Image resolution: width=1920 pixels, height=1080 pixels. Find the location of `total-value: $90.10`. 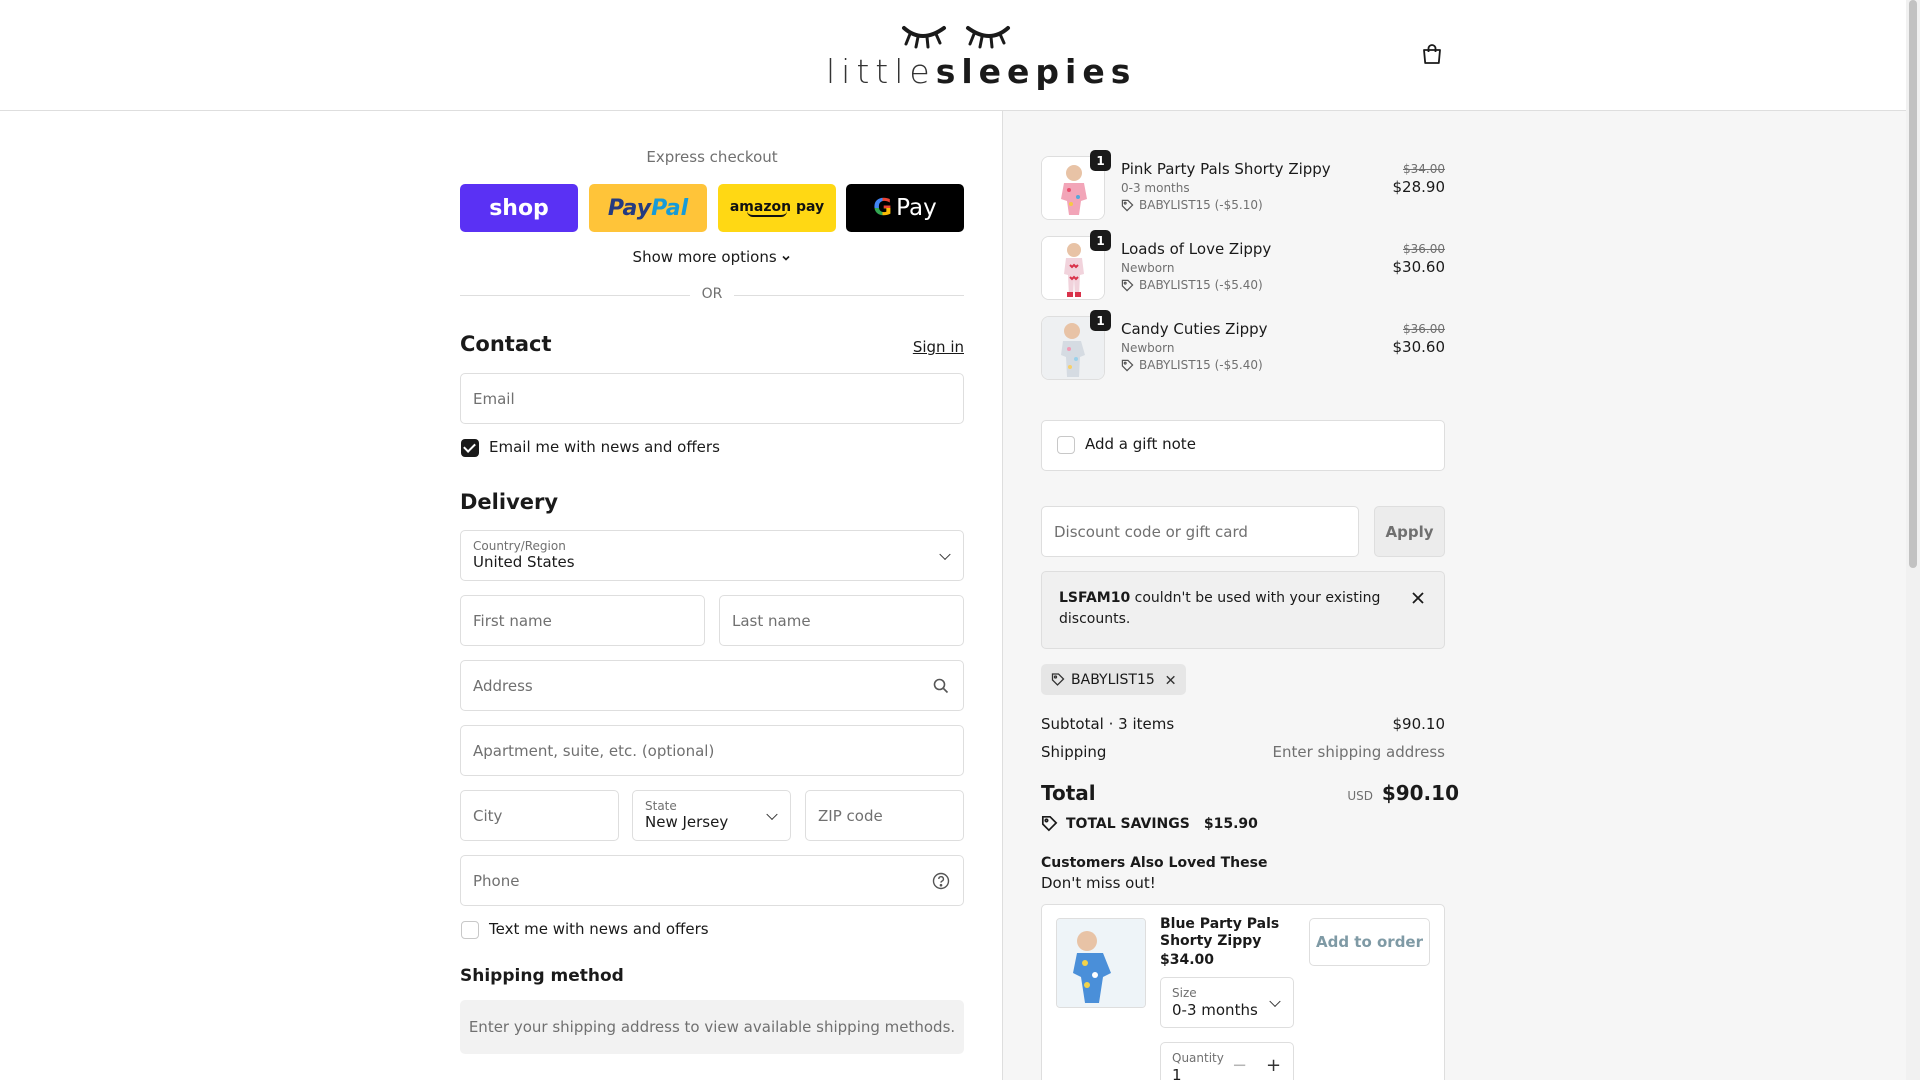

total-value: $90.10 is located at coordinates (1420, 793).